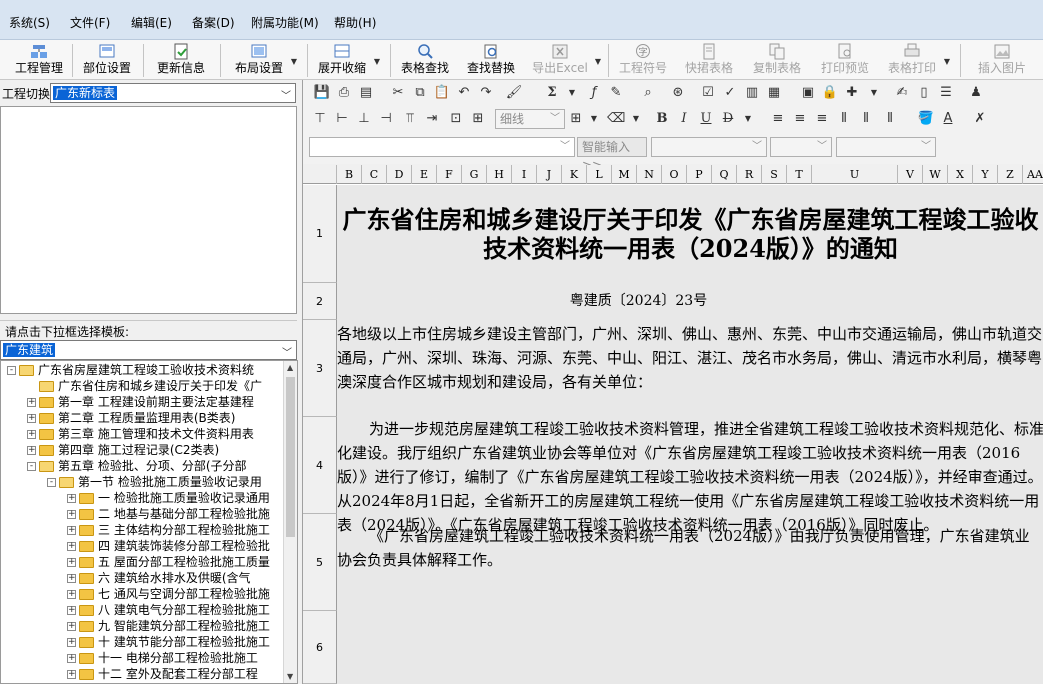 This screenshot has width=1043, height=684. Describe the element at coordinates (322, 93) in the screenshot. I see `save-icon: 💾` at that location.